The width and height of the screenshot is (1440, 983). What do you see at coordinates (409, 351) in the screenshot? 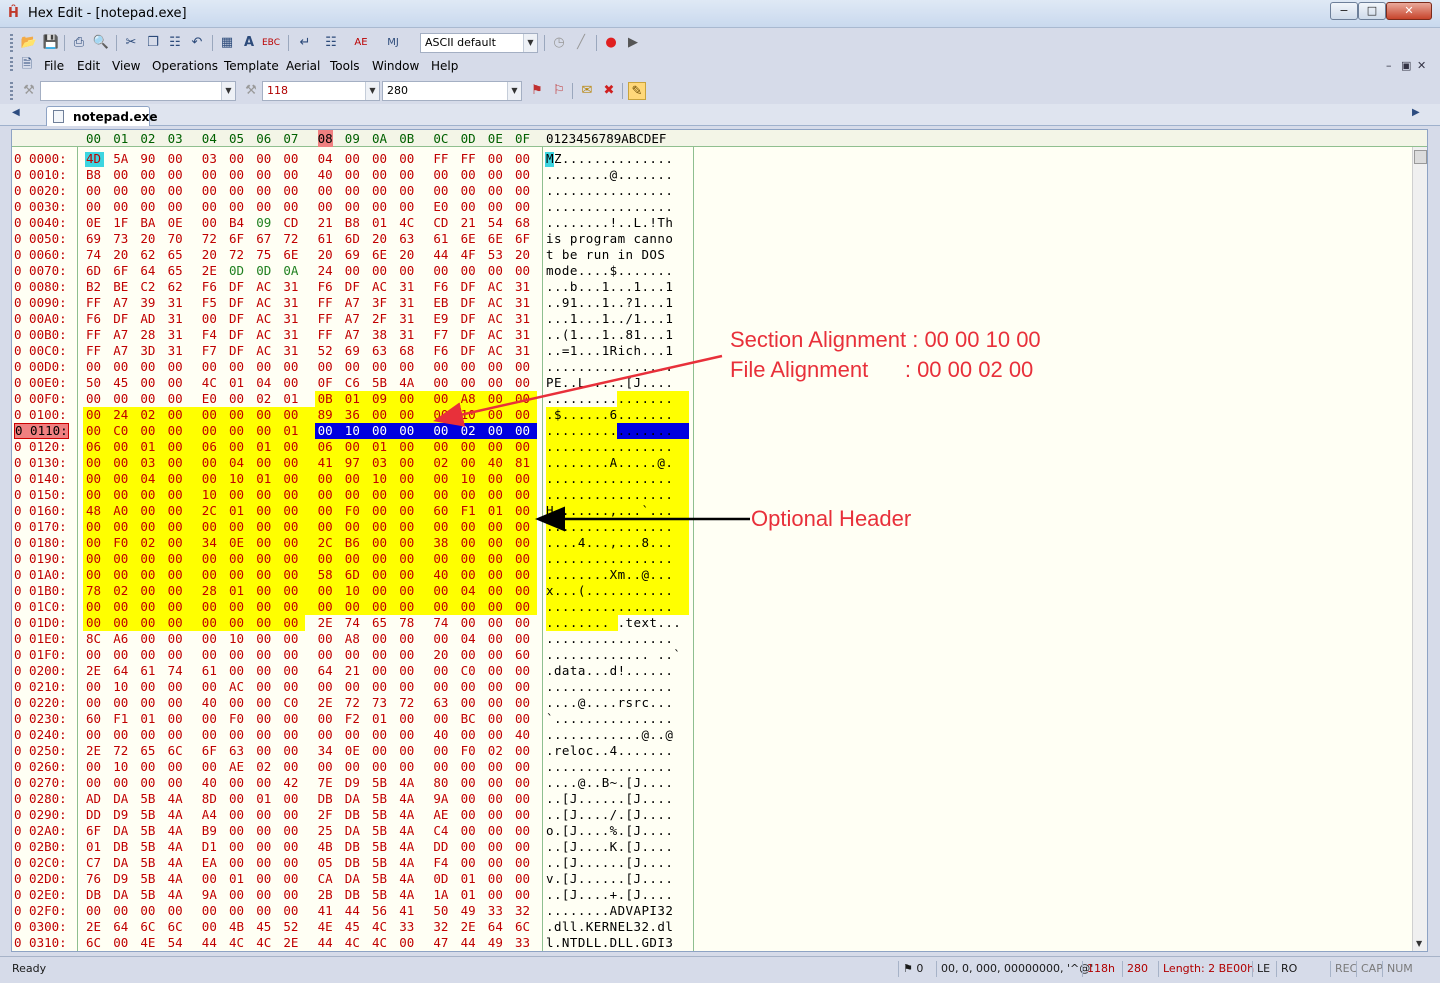
I see `hex-byte: 68` at bounding box center [409, 351].